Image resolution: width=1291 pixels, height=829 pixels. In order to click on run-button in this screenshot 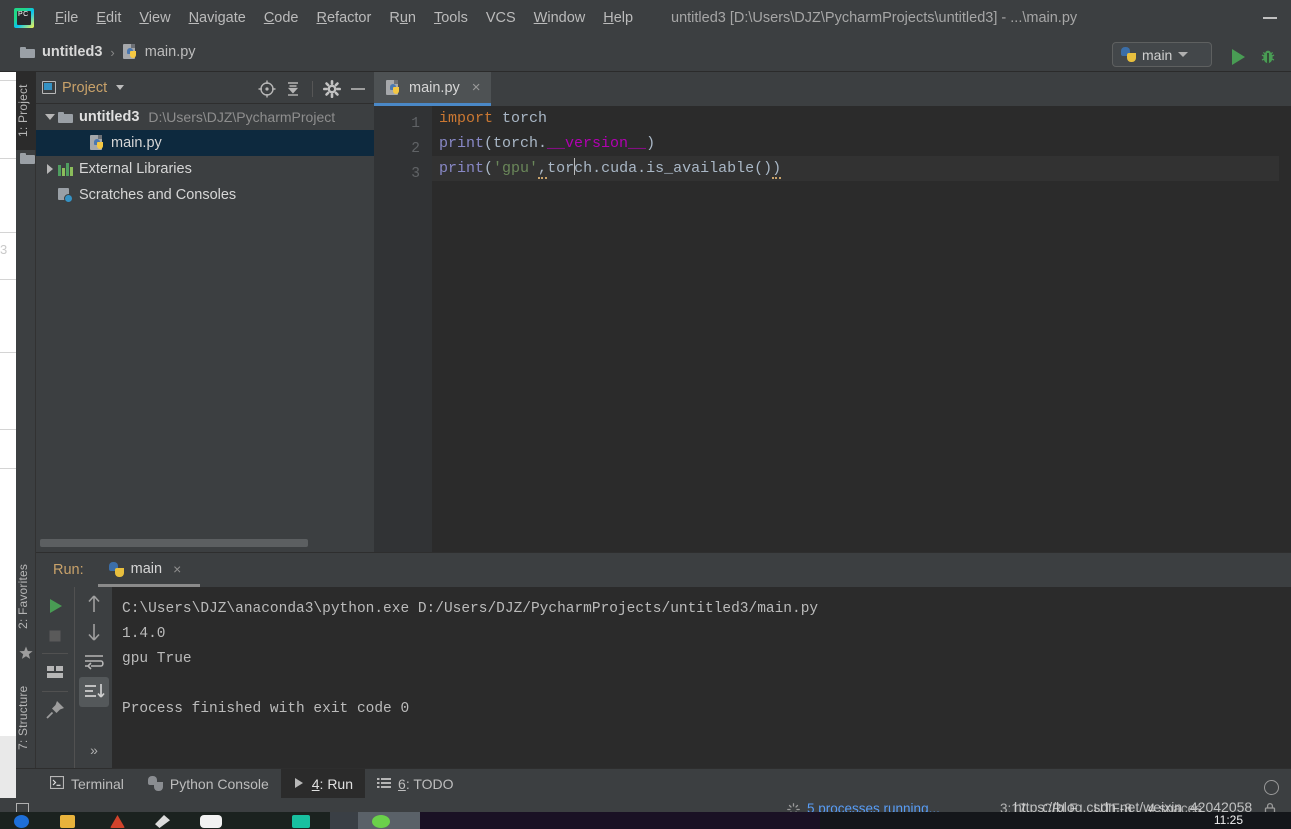, I will do `click(1238, 57)`.